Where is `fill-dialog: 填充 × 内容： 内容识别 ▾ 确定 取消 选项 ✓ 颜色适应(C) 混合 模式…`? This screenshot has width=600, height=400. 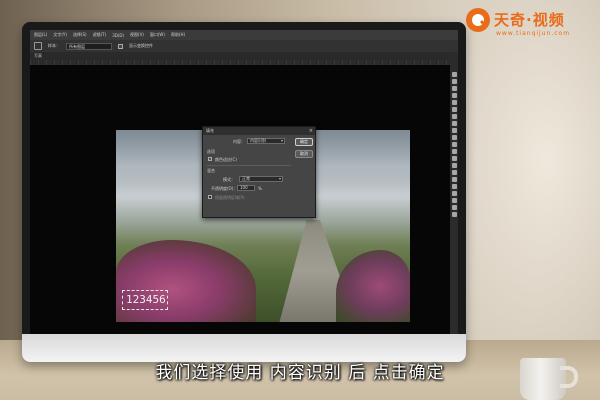 fill-dialog: 填充 × 内容： 内容识别 ▾ 确定 取消 选项 ✓ 颜色适应(C) 混合 模式… is located at coordinates (259, 172).